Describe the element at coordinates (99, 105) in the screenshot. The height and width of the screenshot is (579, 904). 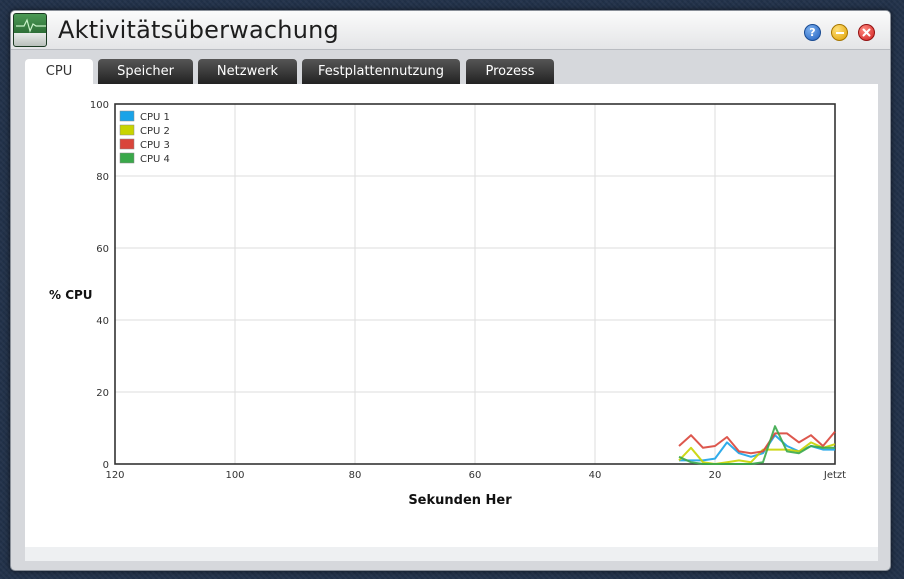
I see `y-tick-label: 100` at that location.